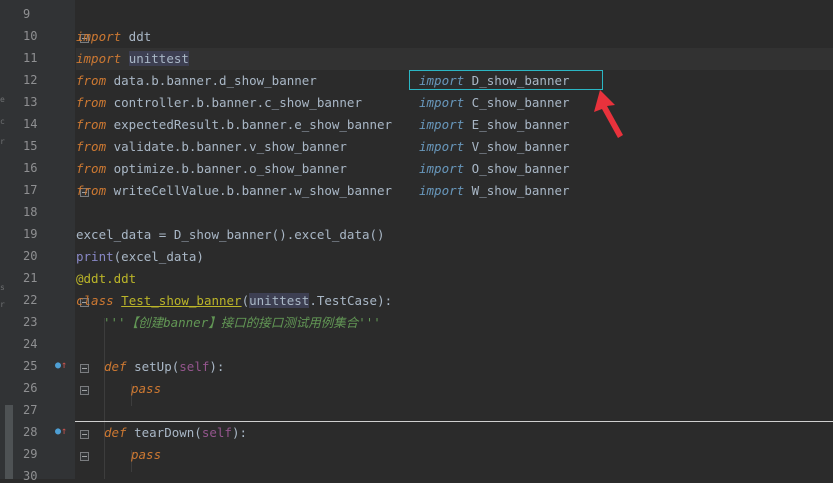 Image resolution: width=833 pixels, height=483 pixels. I want to click on line-number: 24, so click(30, 344).